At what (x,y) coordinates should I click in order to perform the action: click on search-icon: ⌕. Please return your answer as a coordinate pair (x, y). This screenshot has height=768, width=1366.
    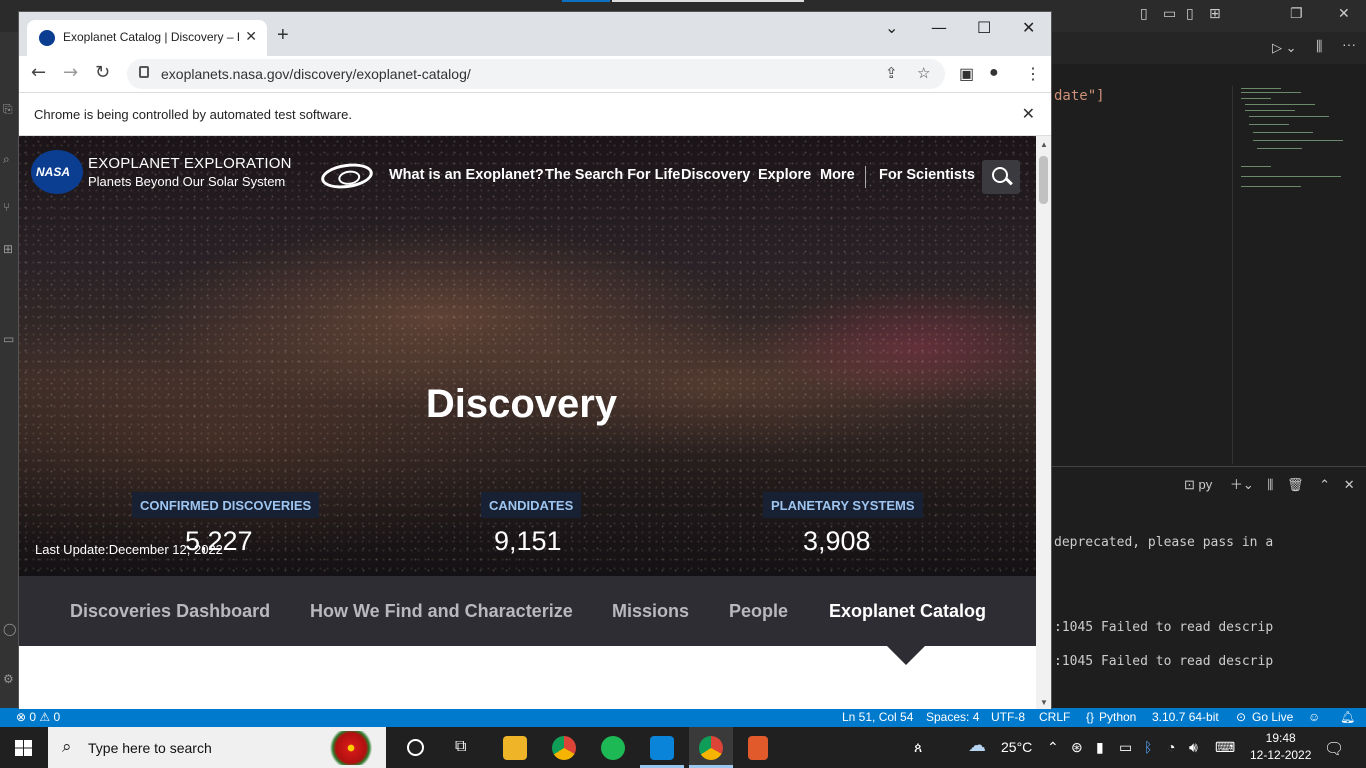
    Looking at the image, I should click on (6, 159).